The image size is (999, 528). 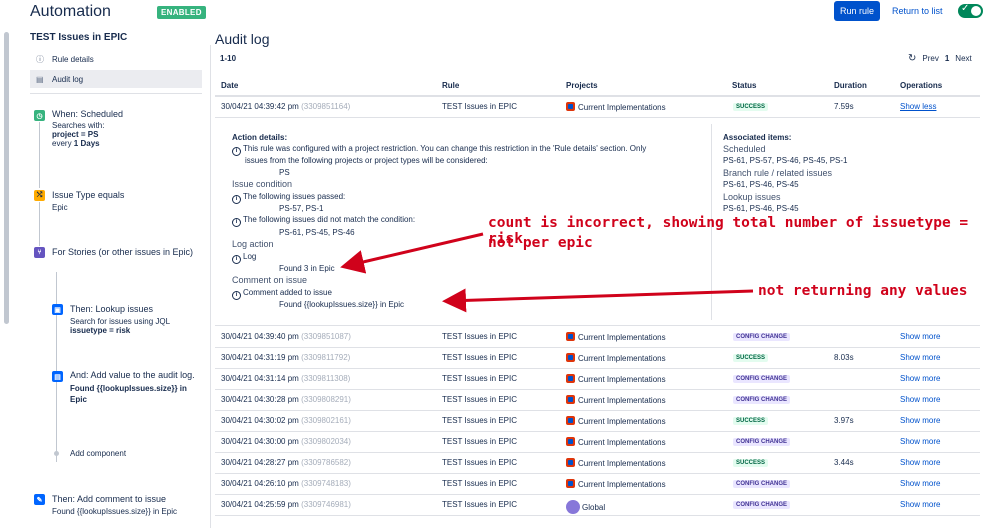 What do you see at coordinates (412, 253) in the screenshot?
I see `arrow-to-log-value` at bounding box center [412, 253].